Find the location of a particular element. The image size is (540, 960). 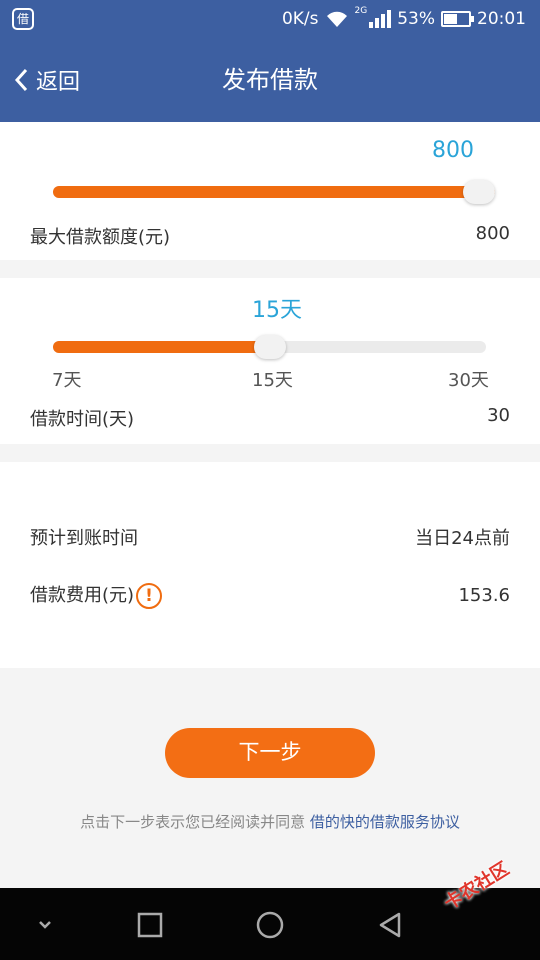

amount-card: 800 最大借款额度(元) 800 is located at coordinates (270, 191).